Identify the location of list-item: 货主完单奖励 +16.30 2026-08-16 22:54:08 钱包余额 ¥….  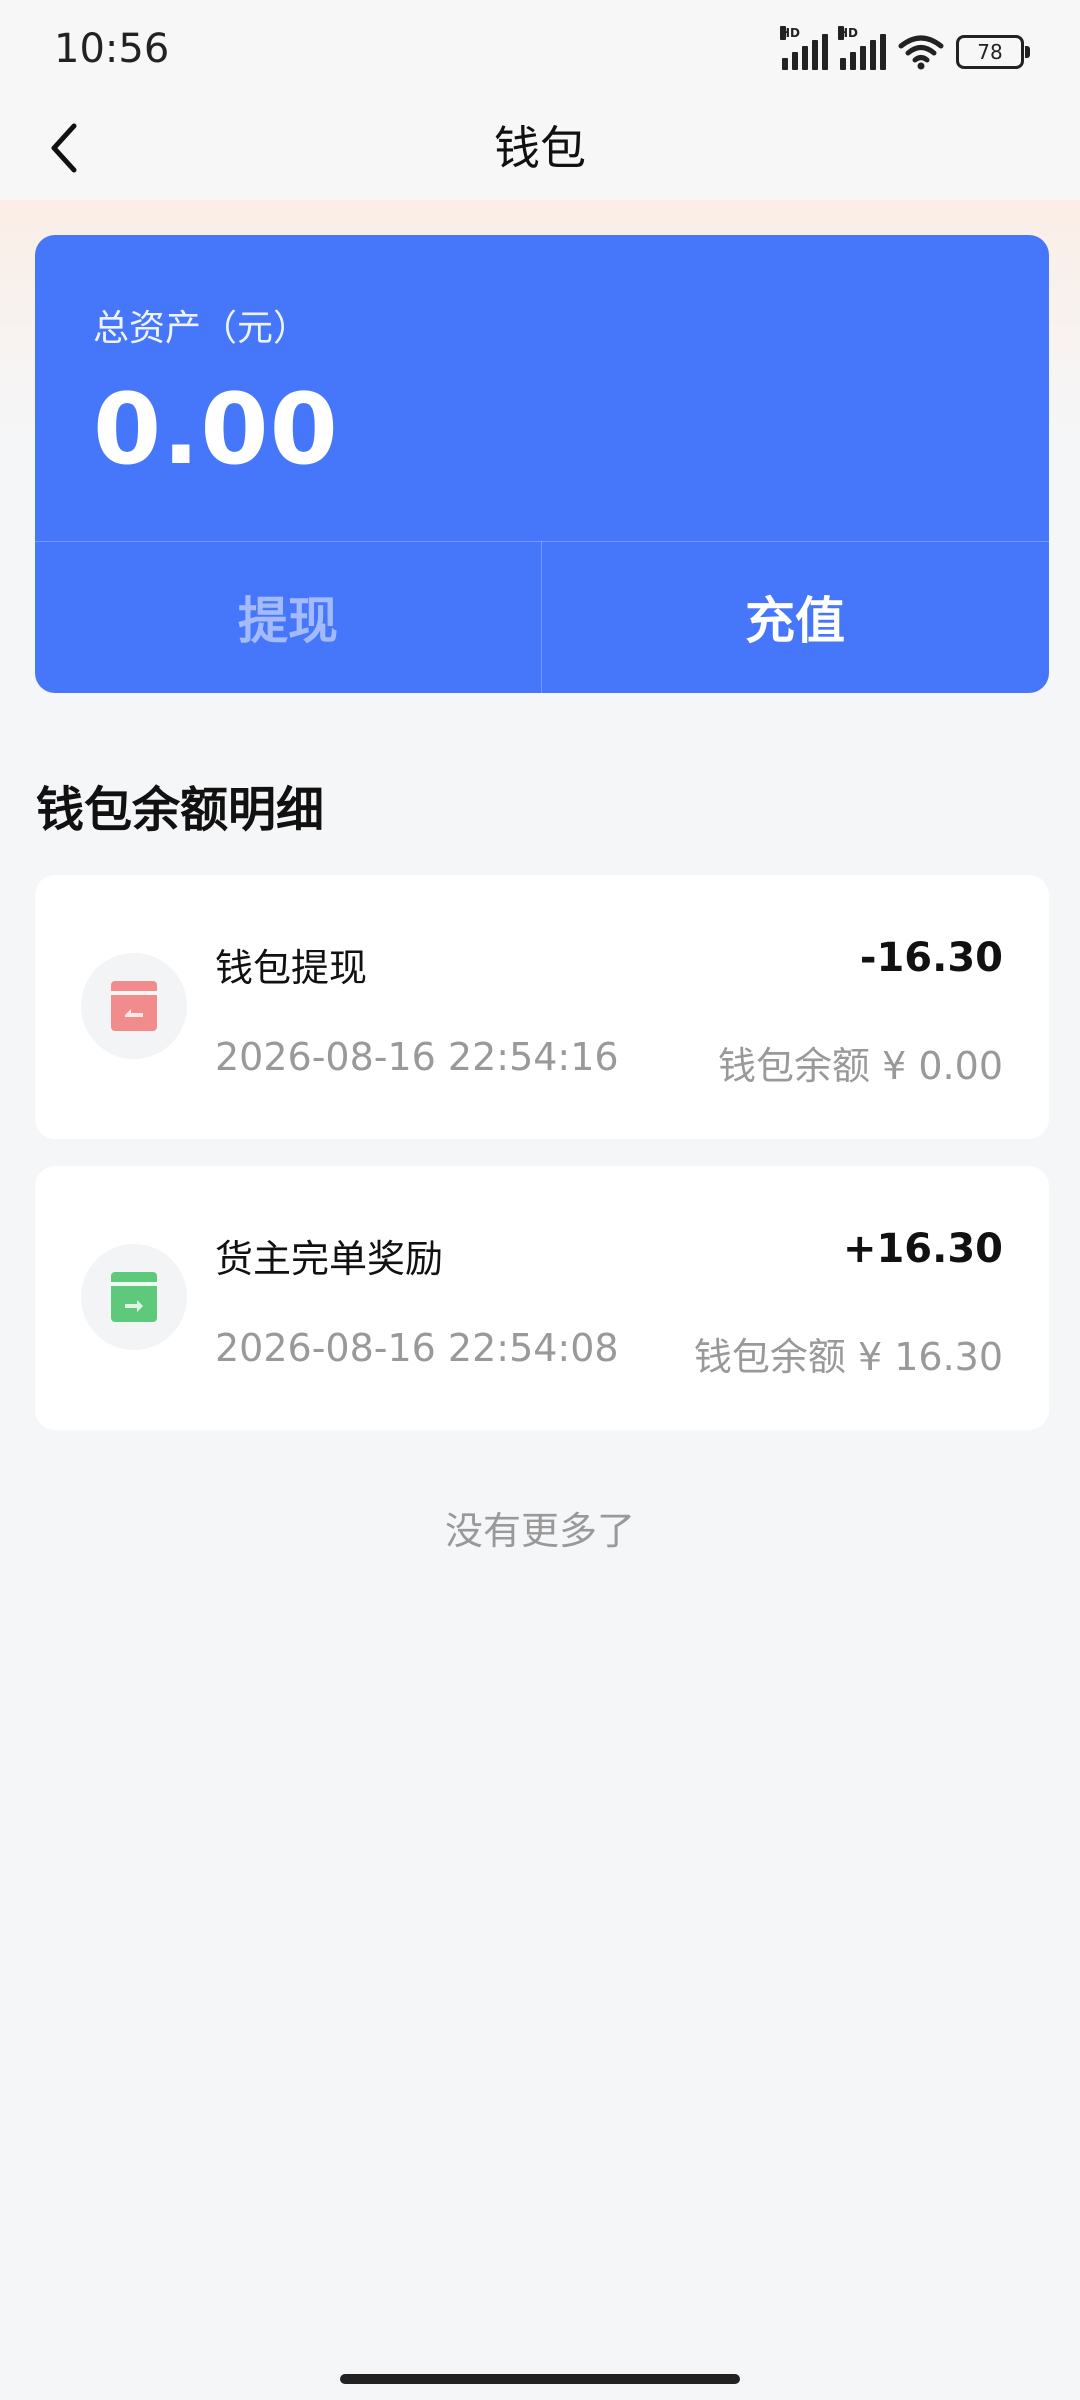
(542, 1298).